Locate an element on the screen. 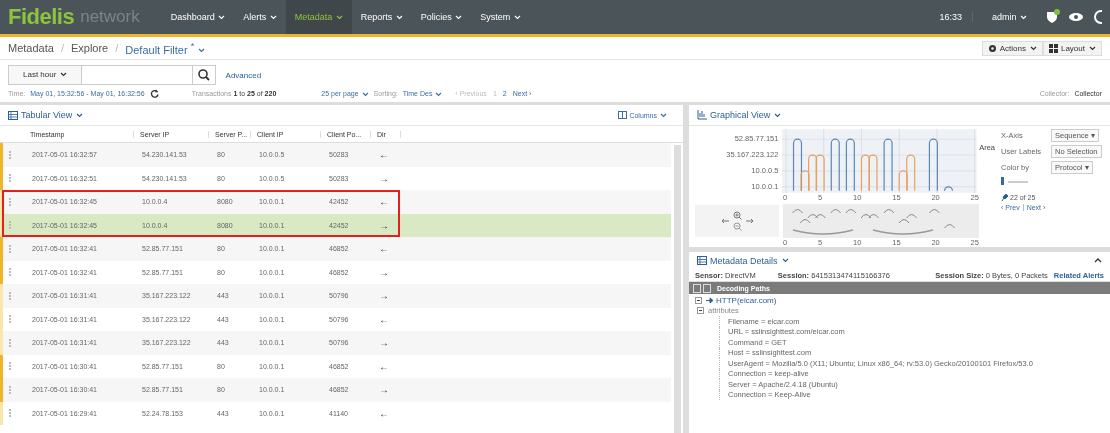  nav-menu-item: System is located at coordinates (500, 17).